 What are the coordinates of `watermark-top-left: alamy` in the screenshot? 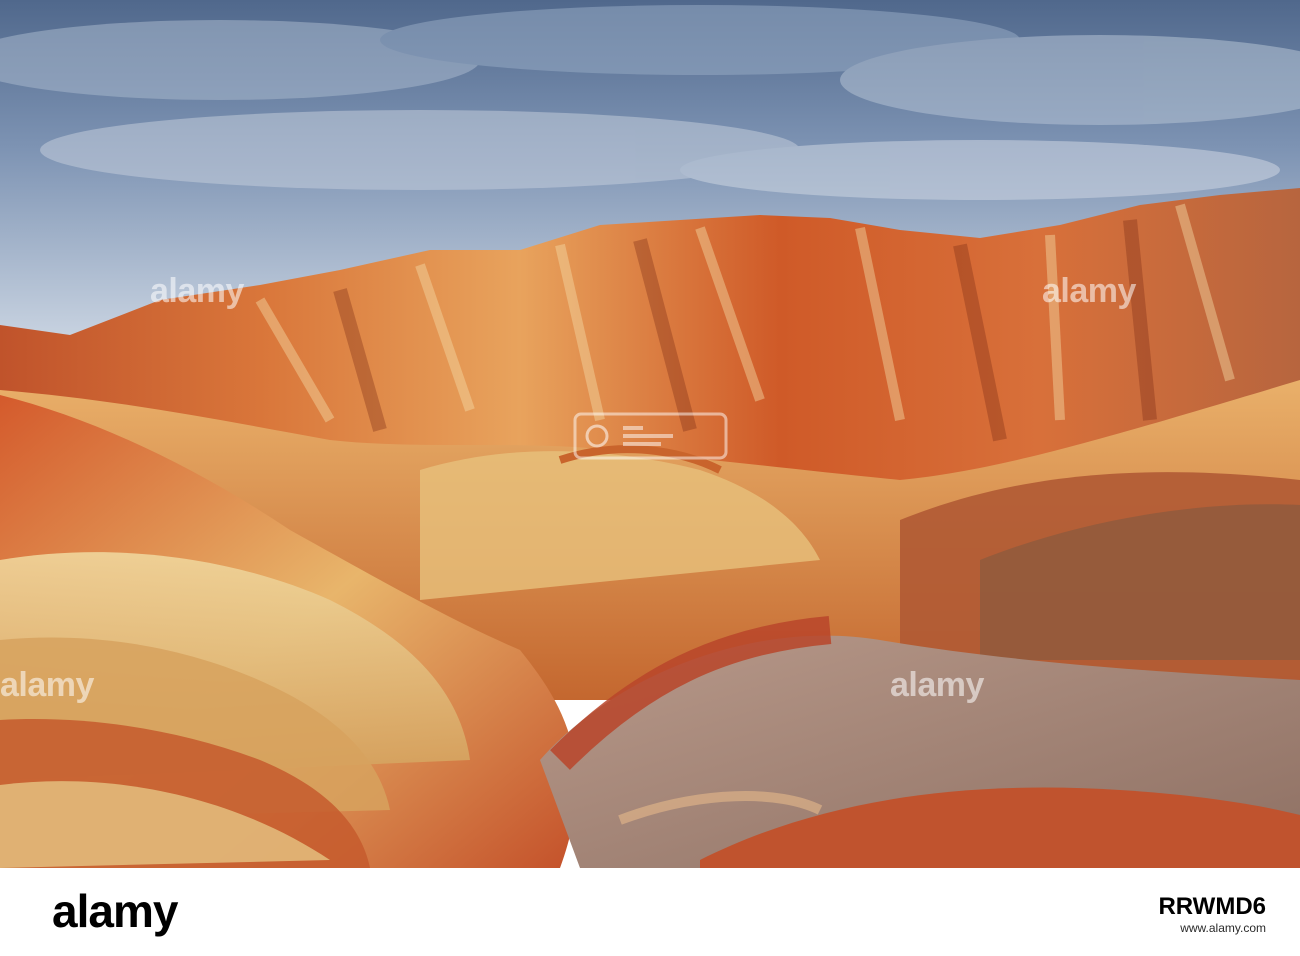 It's located at (197, 291).